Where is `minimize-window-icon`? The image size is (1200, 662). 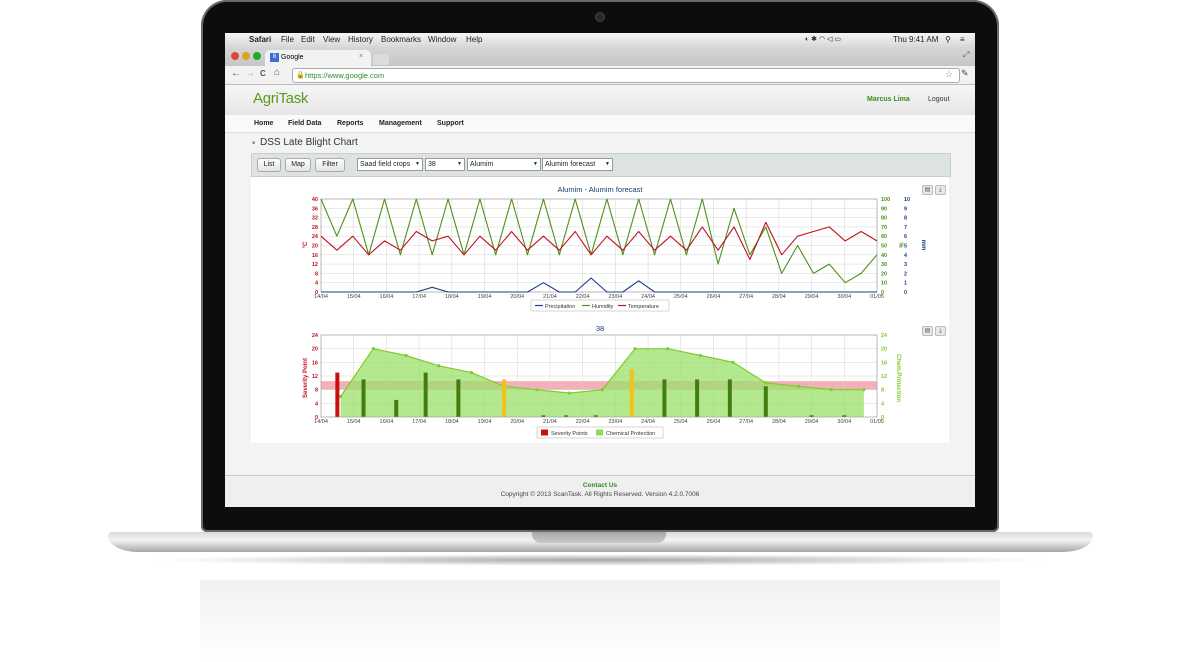
minimize-window-icon is located at coordinates (246, 56).